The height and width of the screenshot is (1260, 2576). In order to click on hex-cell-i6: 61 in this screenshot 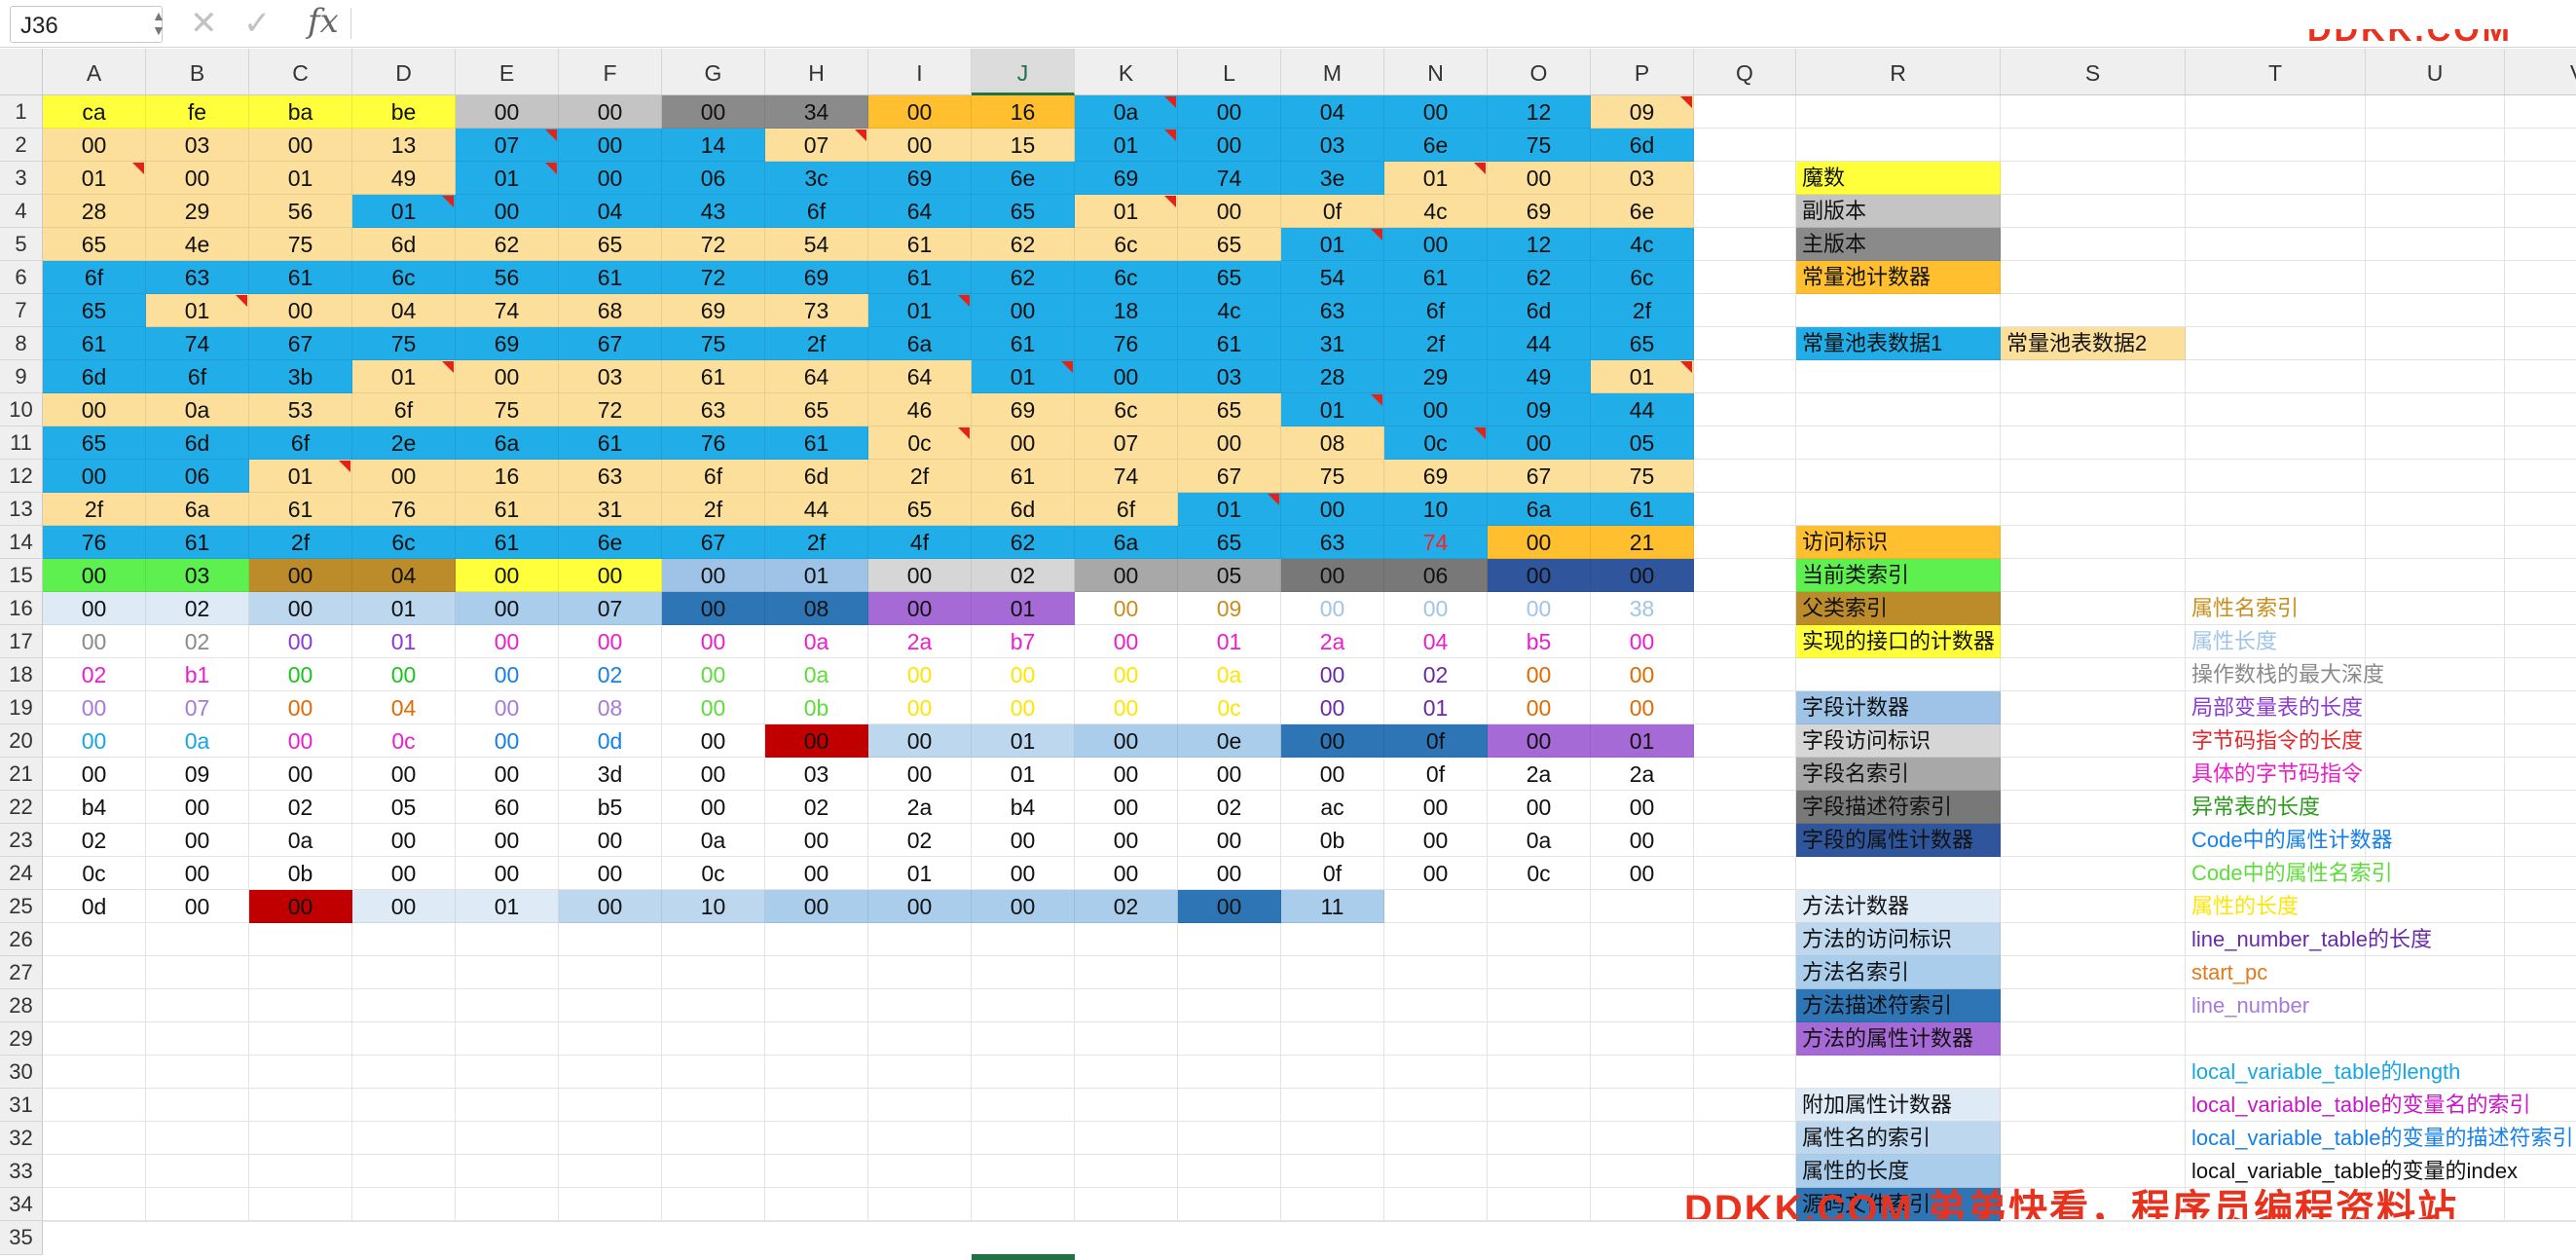, I will do `click(920, 277)`.